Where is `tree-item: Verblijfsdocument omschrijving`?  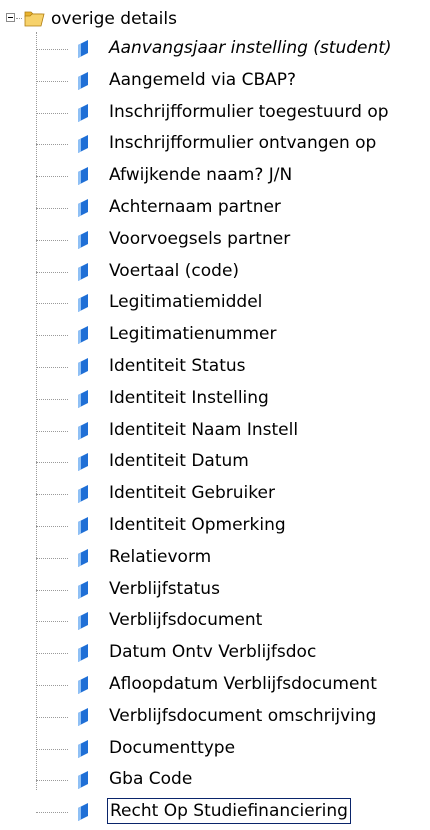 tree-item: Verblijfsdocument omschrijving is located at coordinates (210, 717).